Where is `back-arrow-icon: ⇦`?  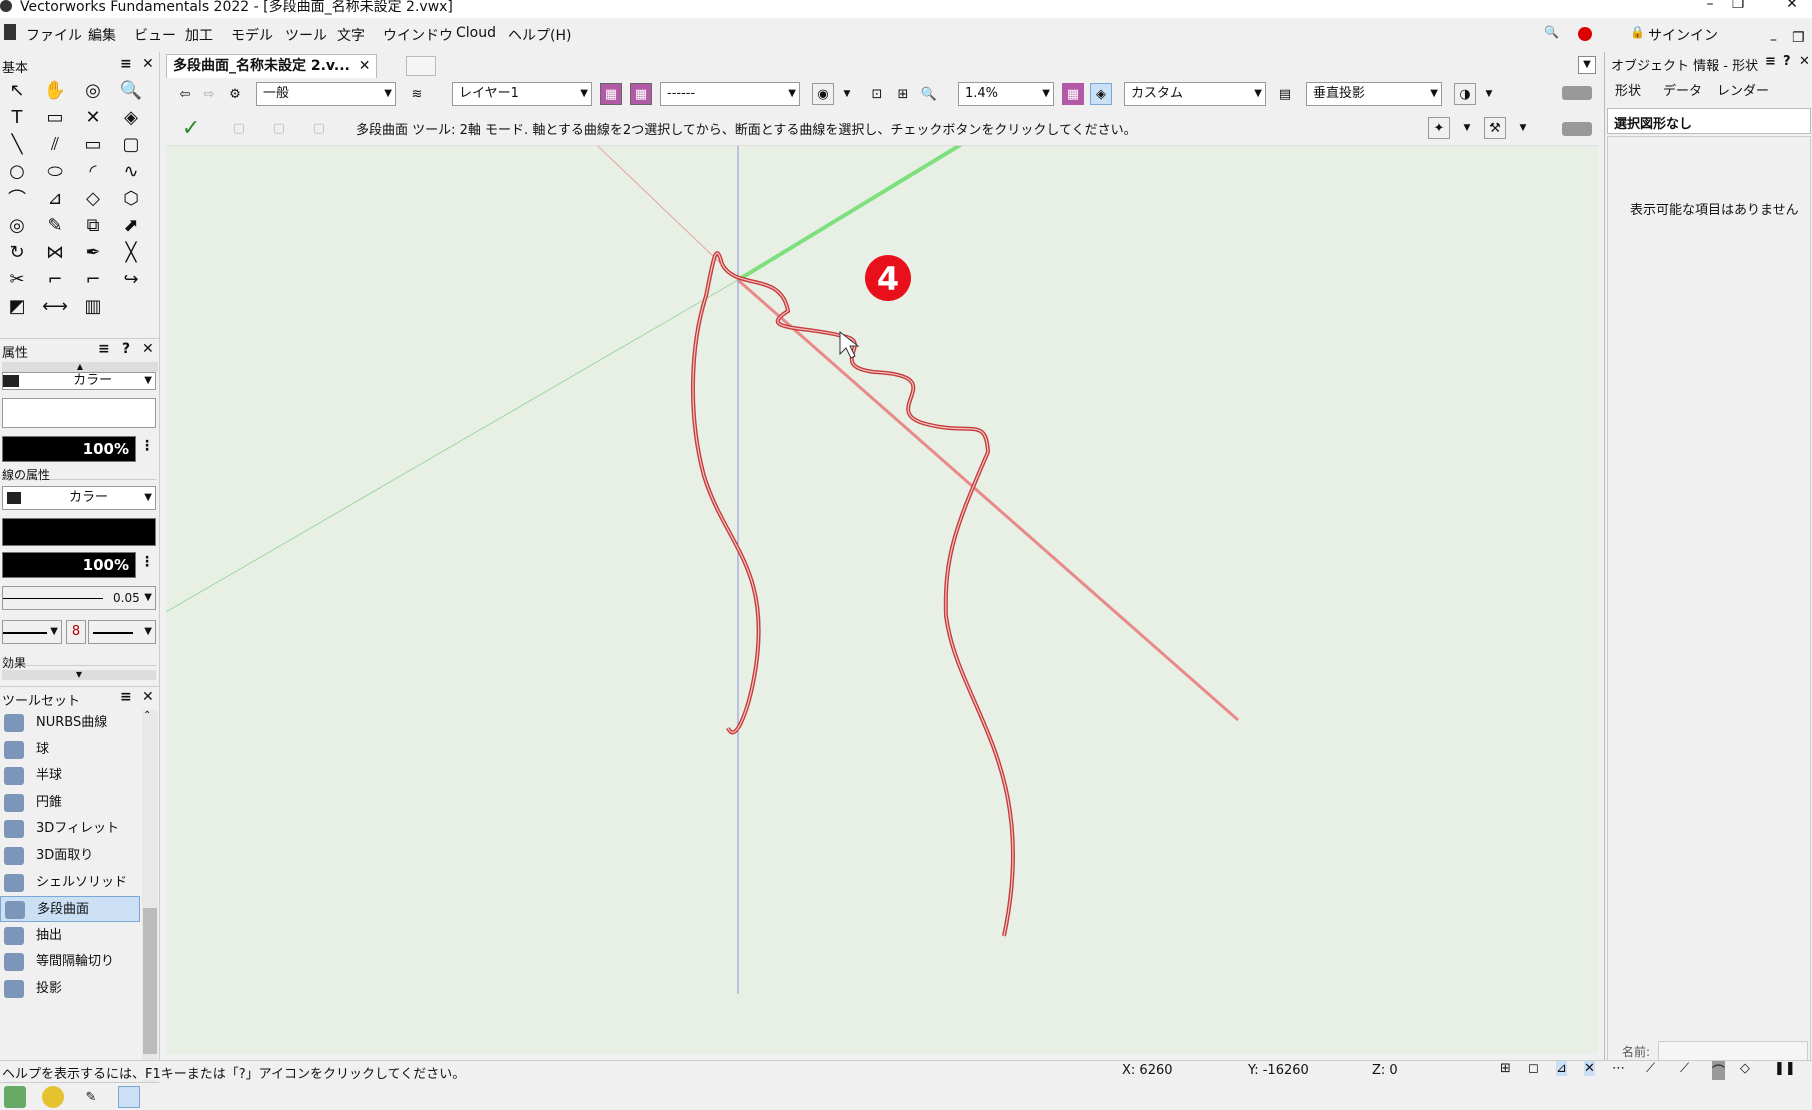
back-arrow-icon: ⇦ is located at coordinates (185, 94).